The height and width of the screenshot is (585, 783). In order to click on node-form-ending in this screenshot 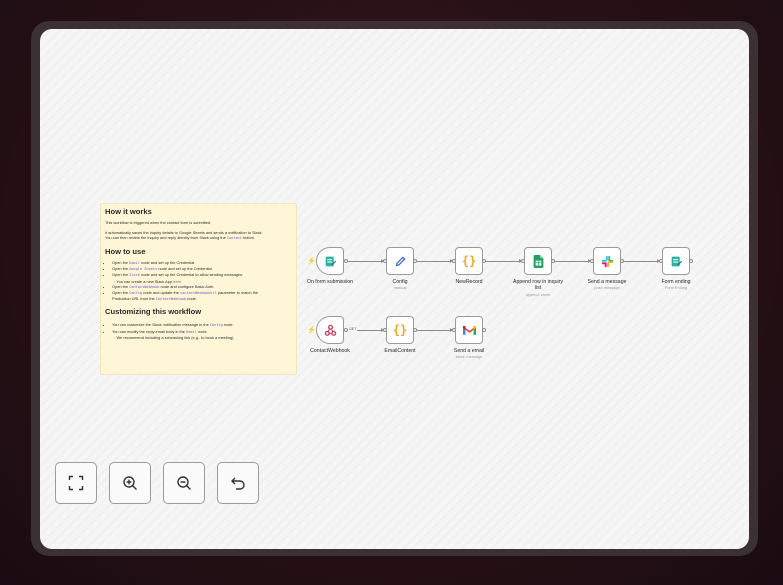, I will do `click(676, 261)`.